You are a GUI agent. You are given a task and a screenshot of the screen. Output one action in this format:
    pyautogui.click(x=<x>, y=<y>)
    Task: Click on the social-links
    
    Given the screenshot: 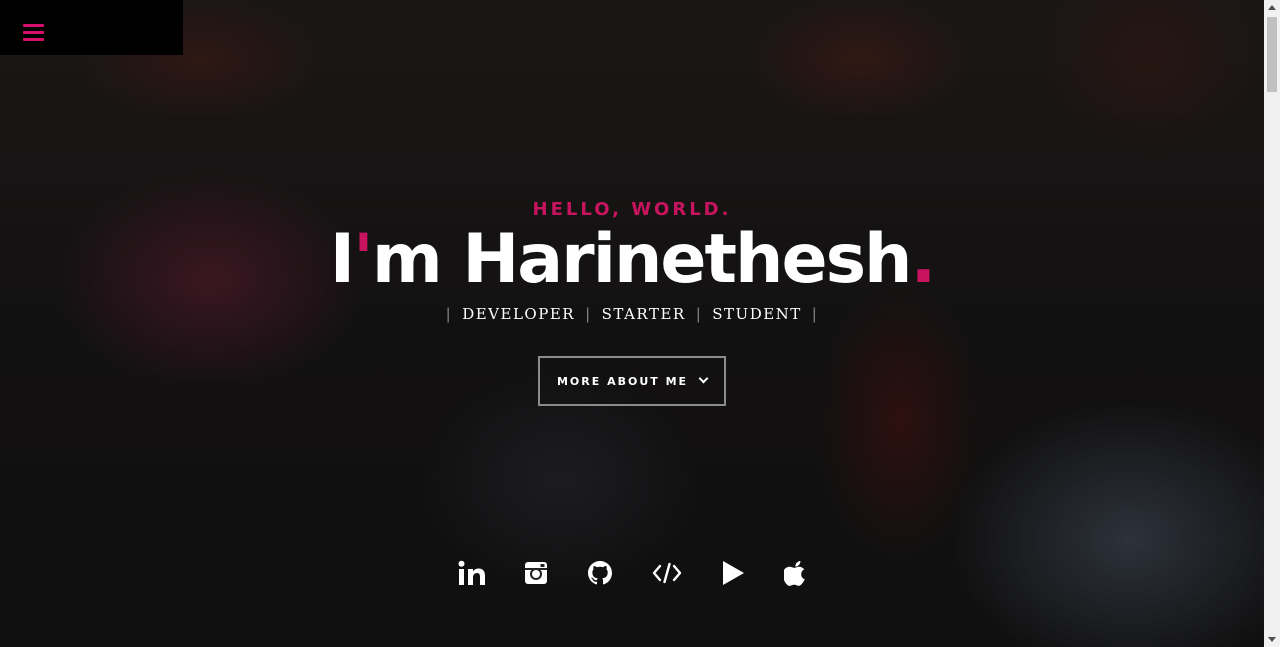 What is the action you would take?
    pyautogui.click(x=632, y=573)
    